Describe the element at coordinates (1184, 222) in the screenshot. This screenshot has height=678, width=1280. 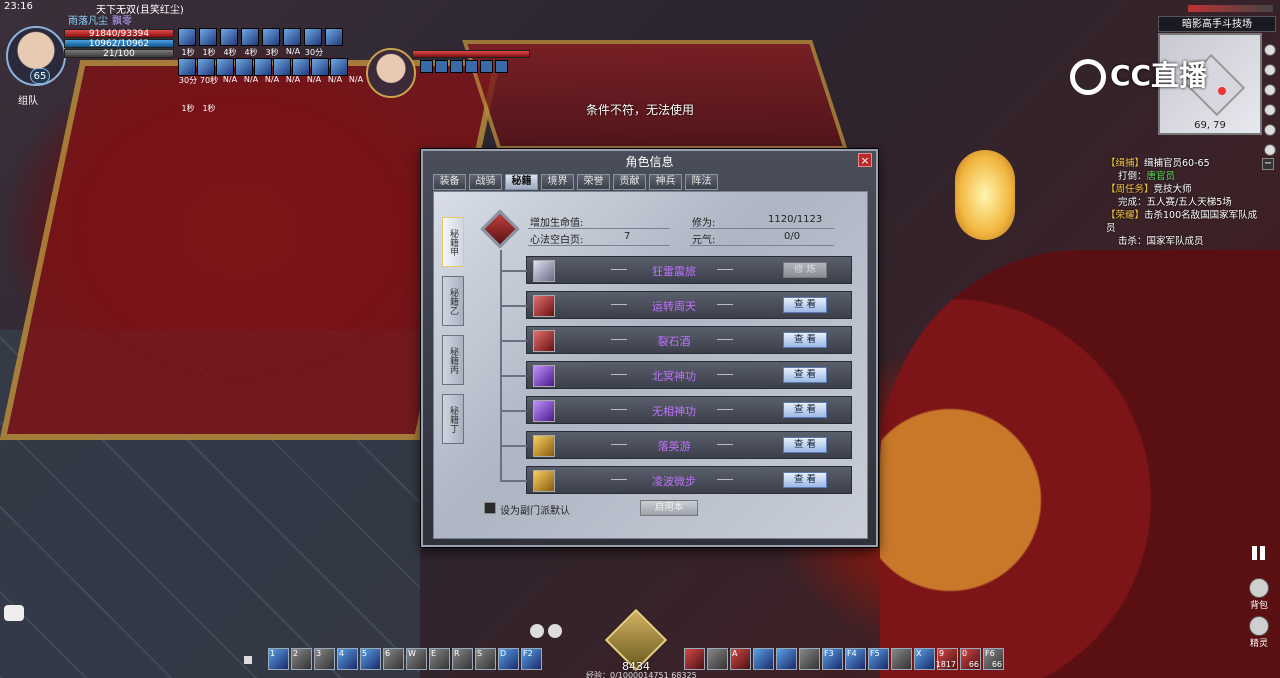
I see `quest-line: 【荣耀】击杀100名敌国国家军队成员` at that location.